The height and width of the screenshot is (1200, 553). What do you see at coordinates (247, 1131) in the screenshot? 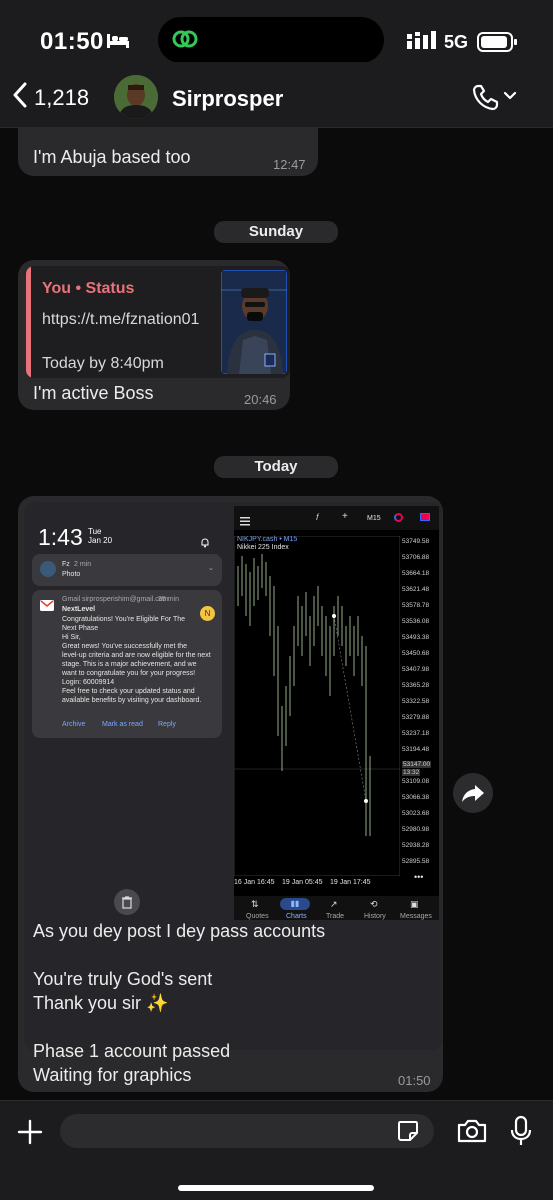
I see `message-input` at bounding box center [247, 1131].